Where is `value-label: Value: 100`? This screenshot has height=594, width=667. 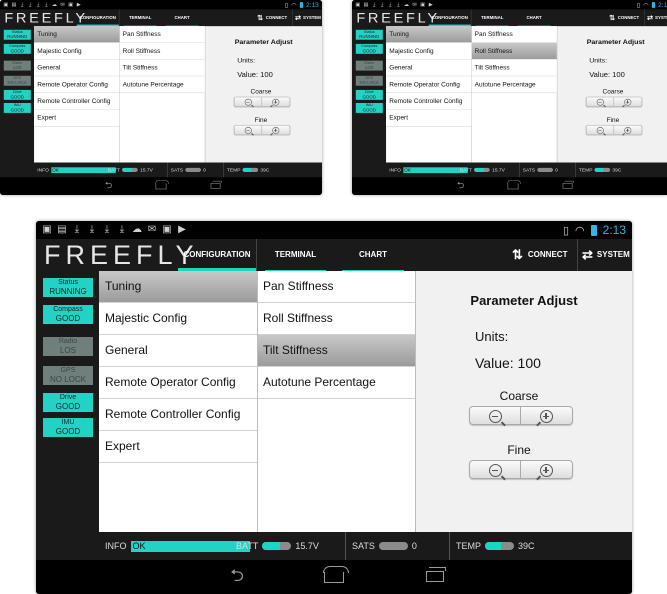 value-label: Value: 100 is located at coordinates (255, 74).